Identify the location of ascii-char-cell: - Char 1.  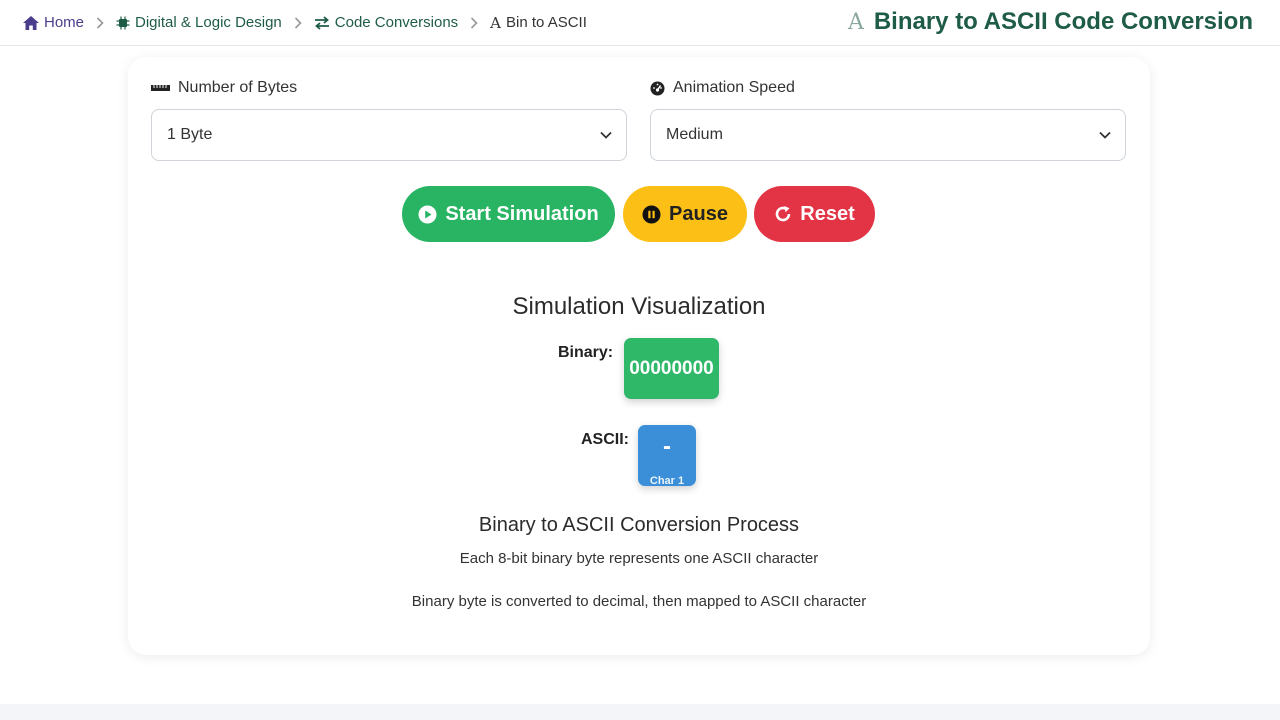
(667, 456).